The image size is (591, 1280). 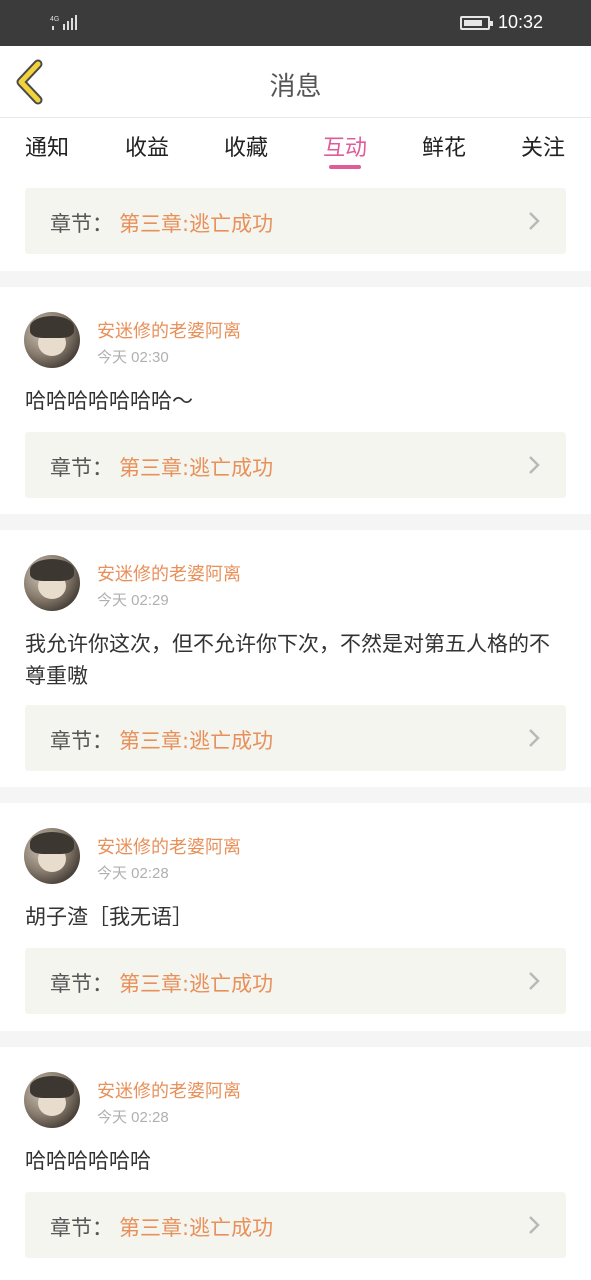 What do you see at coordinates (63, 22) in the screenshot?
I see `signal-icon: 4G` at bounding box center [63, 22].